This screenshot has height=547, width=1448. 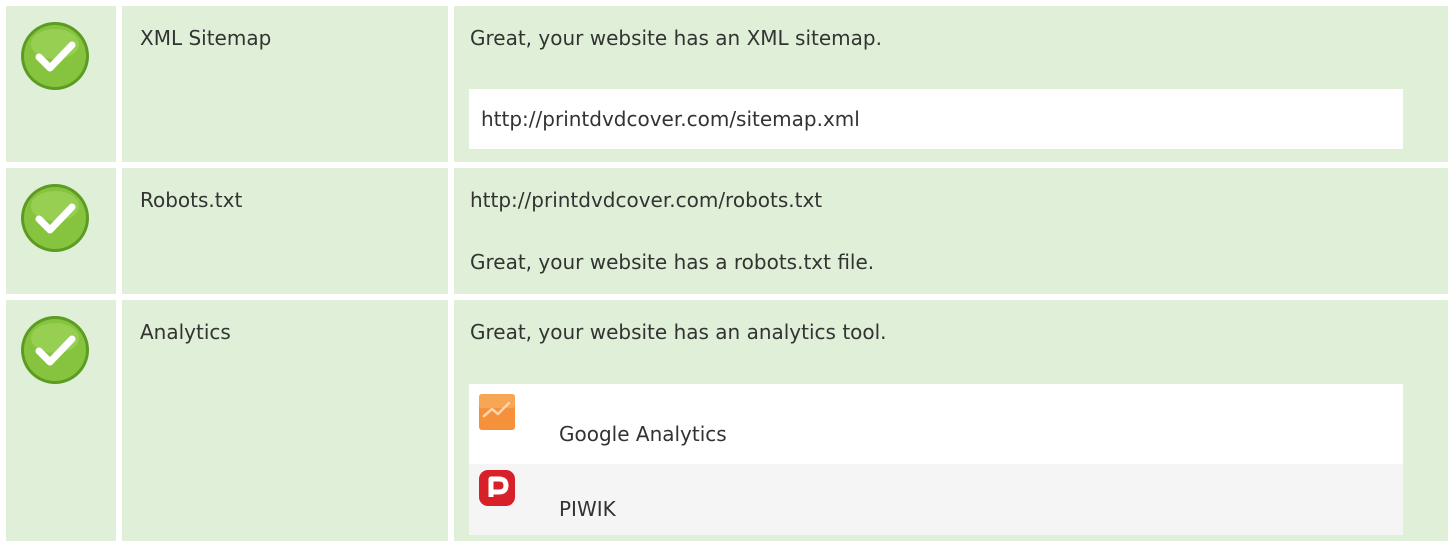 I want to click on tool-label: Google Analytics, so click(x=643, y=434).